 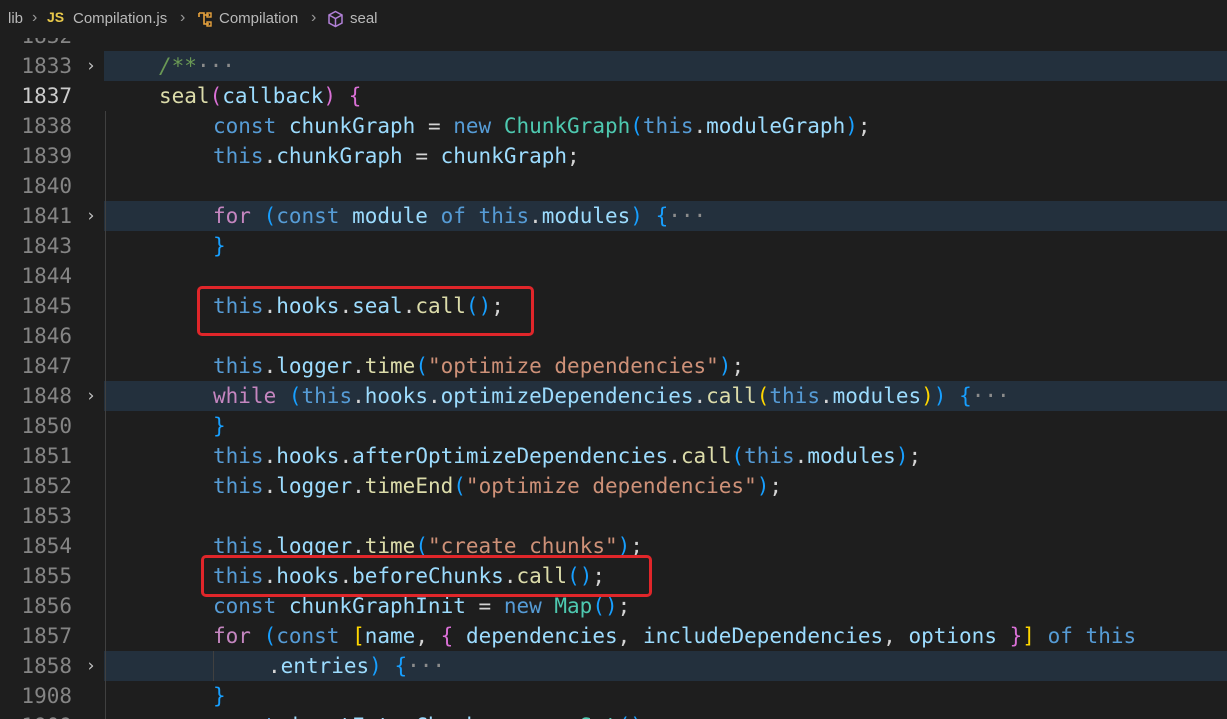 What do you see at coordinates (365, 311) in the screenshot?
I see `annotation-box` at bounding box center [365, 311].